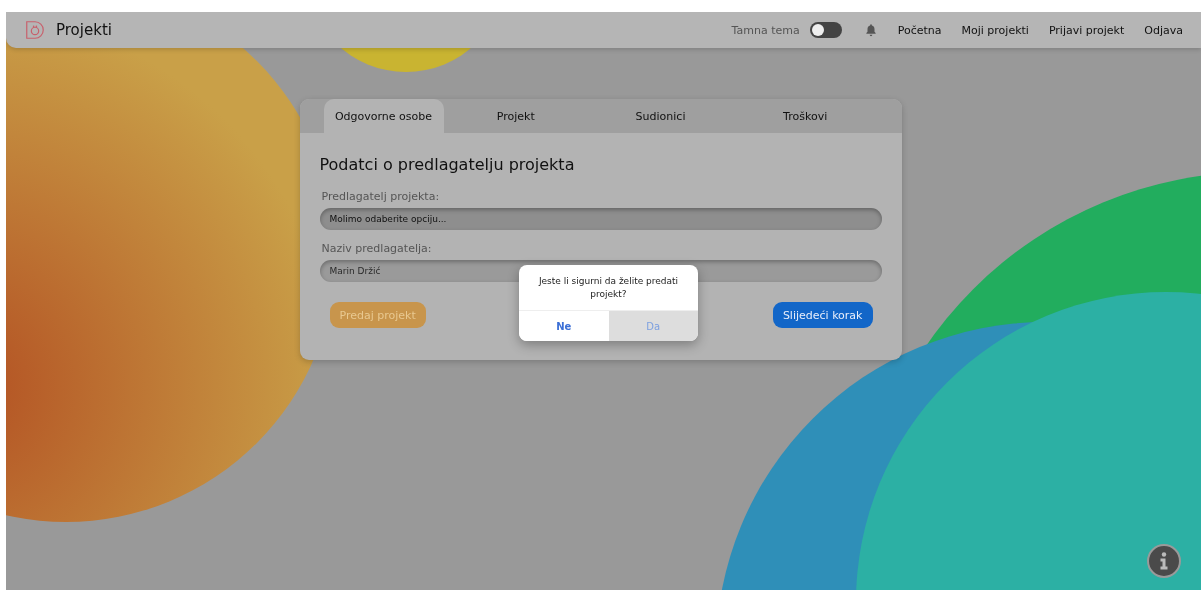  I want to click on tab: Odgovorne osobe, so click(383, 116).